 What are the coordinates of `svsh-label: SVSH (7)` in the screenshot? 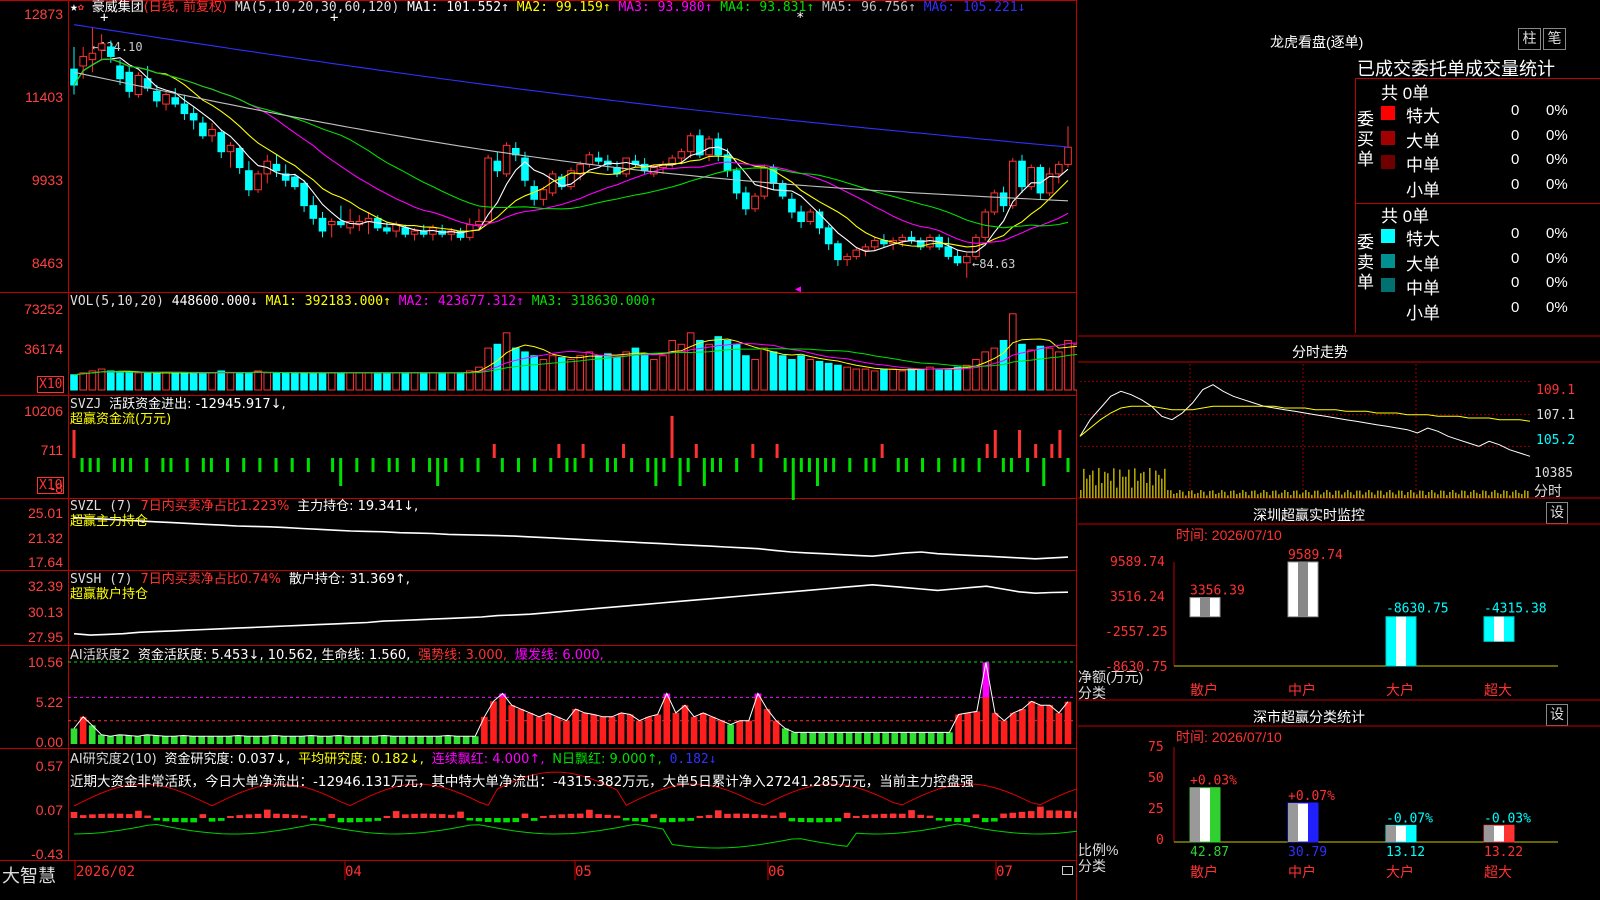 It's located at (101, 579).